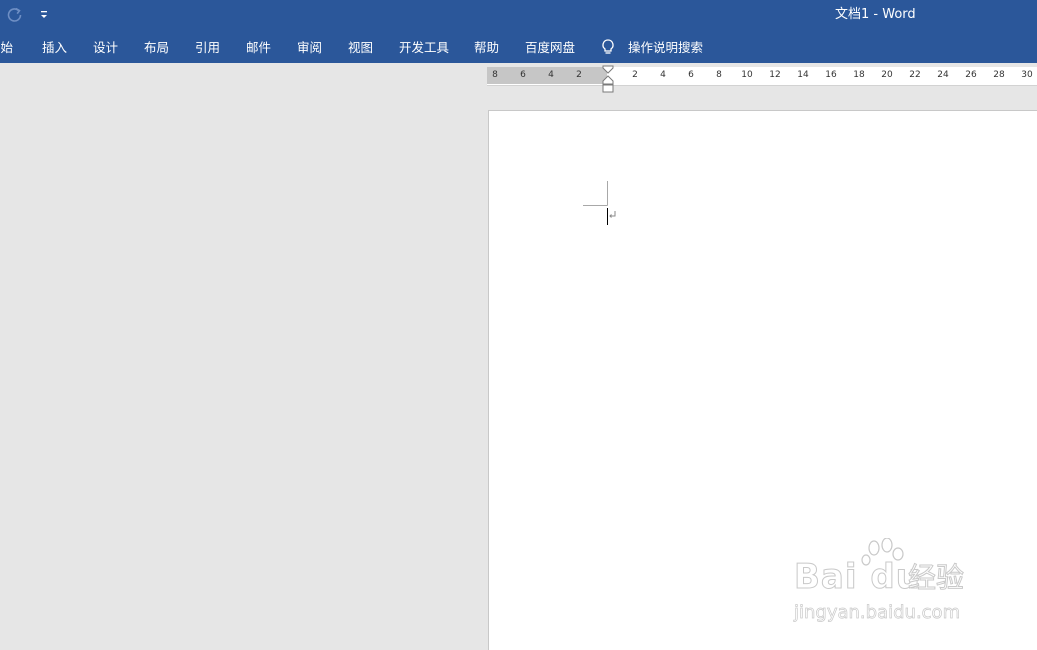  Describe the element at coordinates (156, 47) in the screenshot. I see `tab-layout: 布局` at that location.